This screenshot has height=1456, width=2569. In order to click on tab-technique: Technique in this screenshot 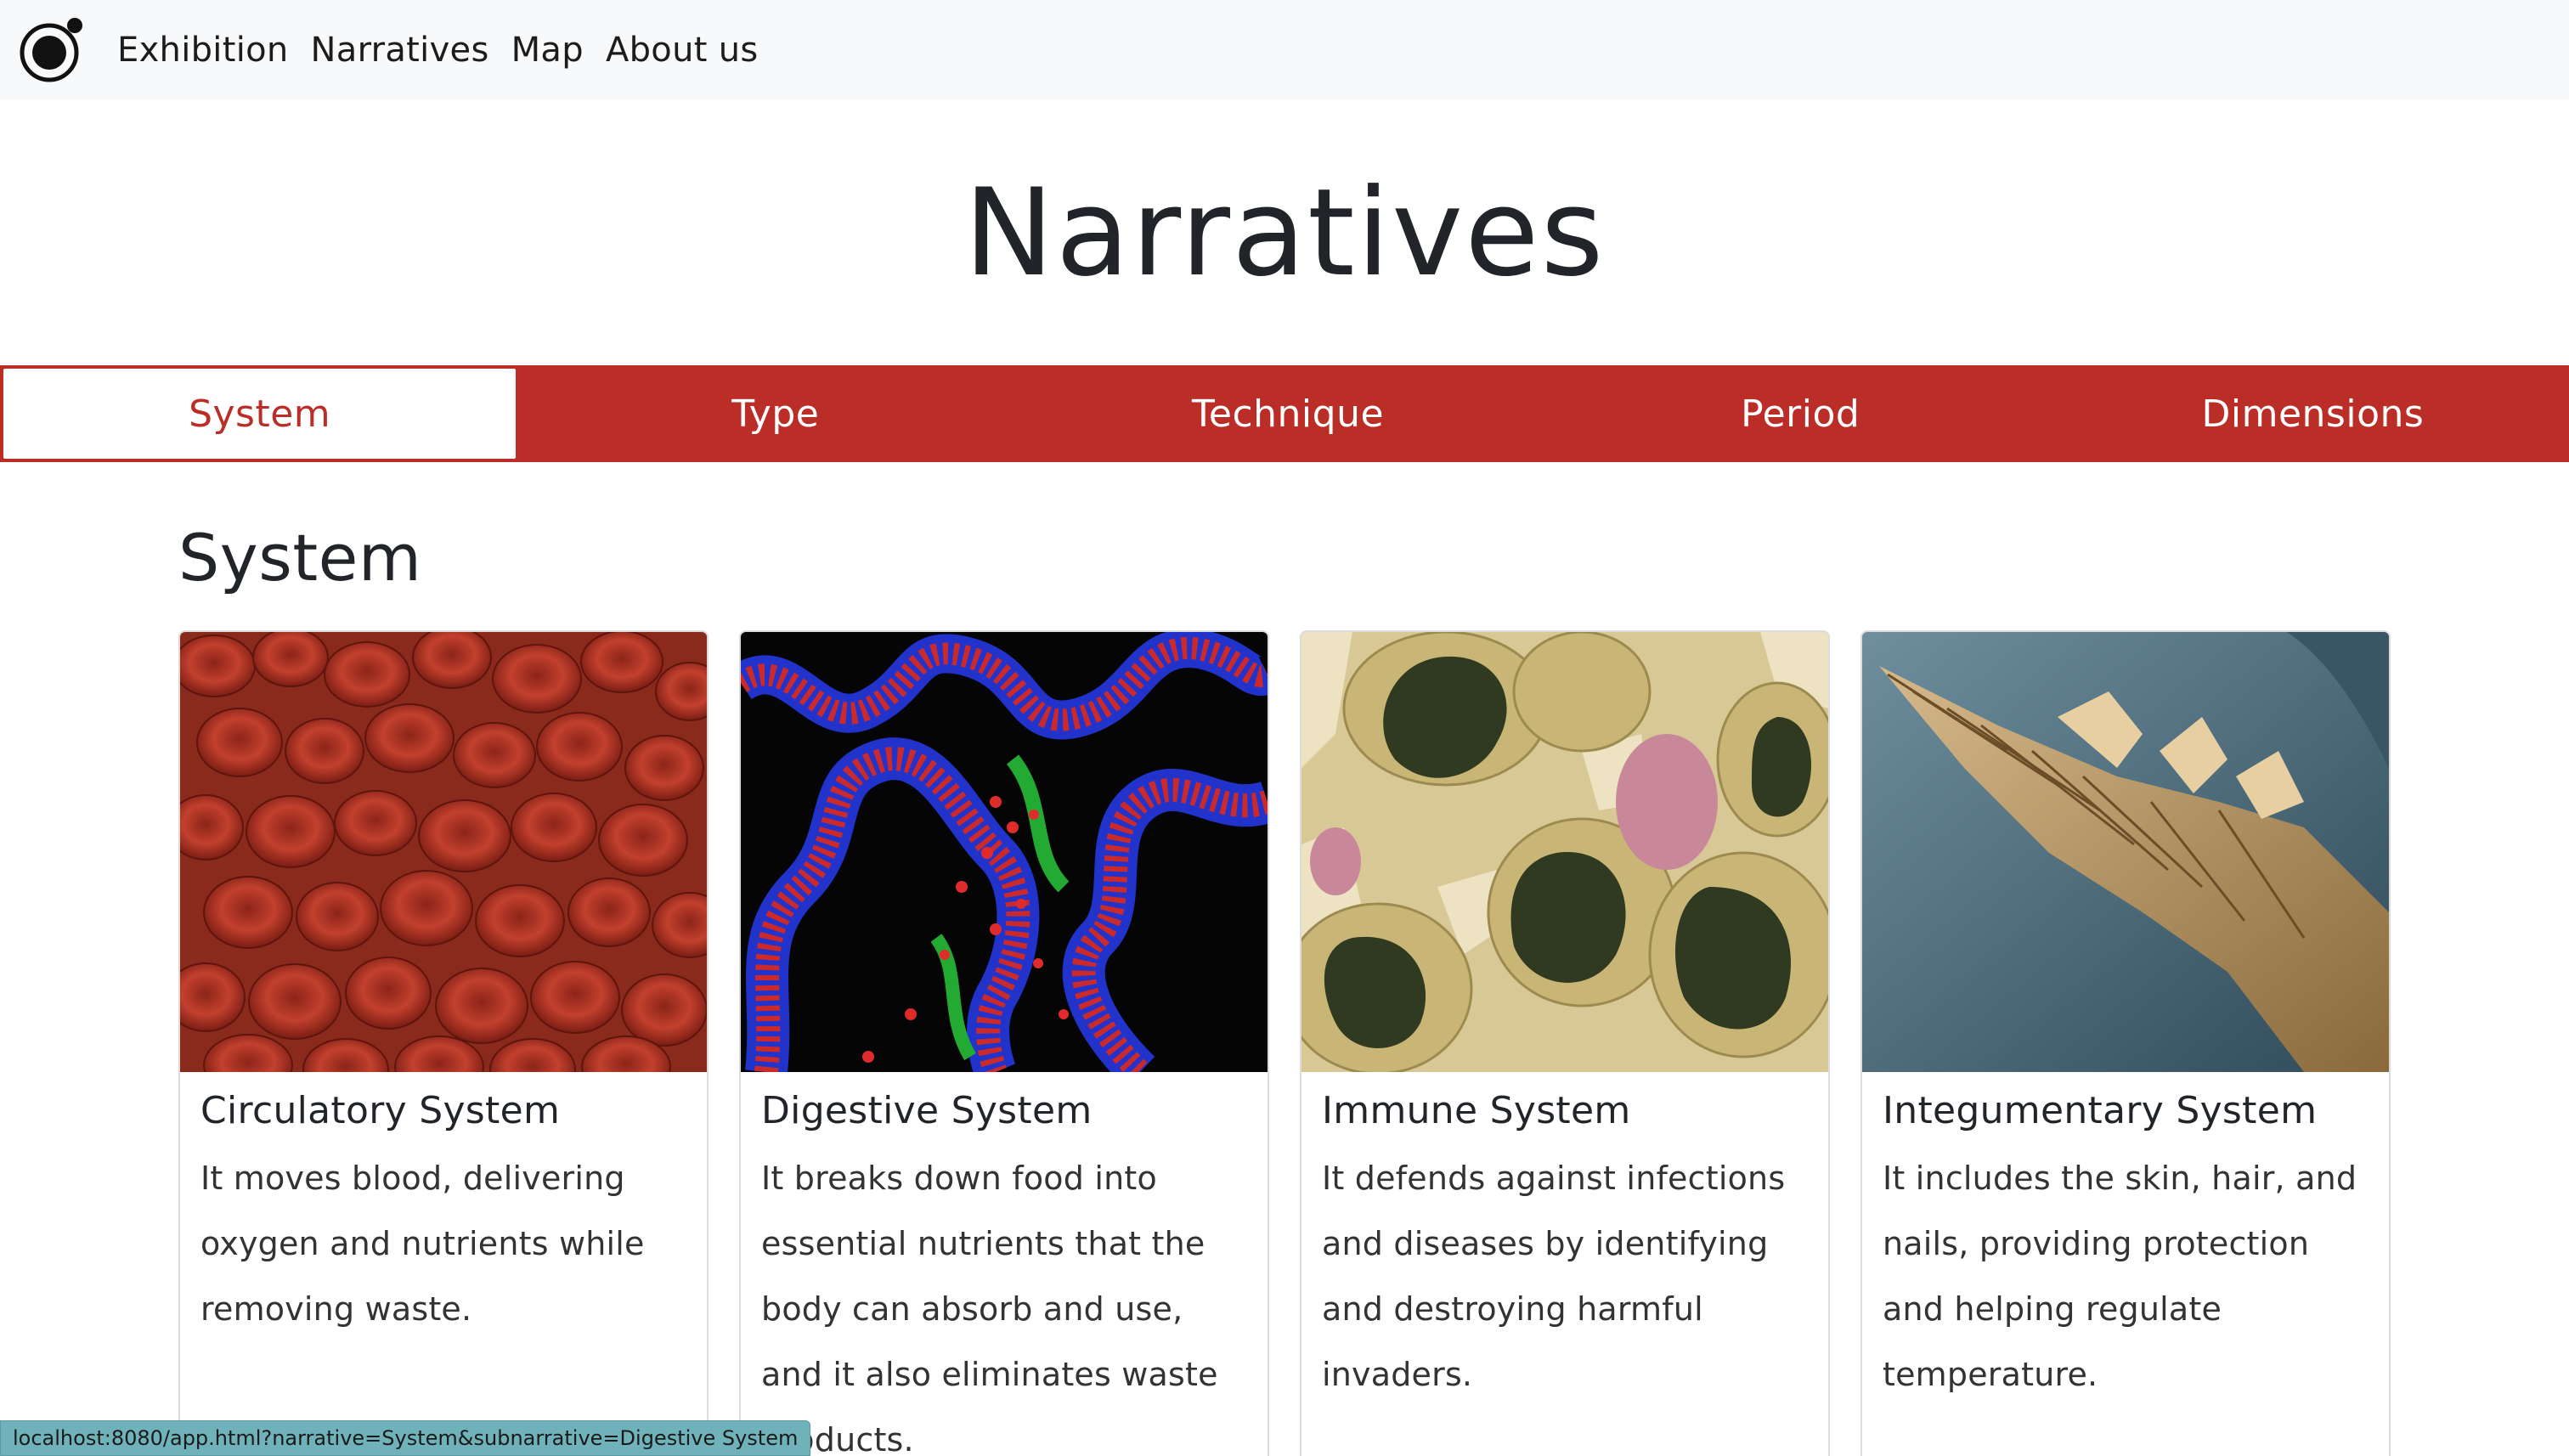, I will do `click(1288, 414)`.